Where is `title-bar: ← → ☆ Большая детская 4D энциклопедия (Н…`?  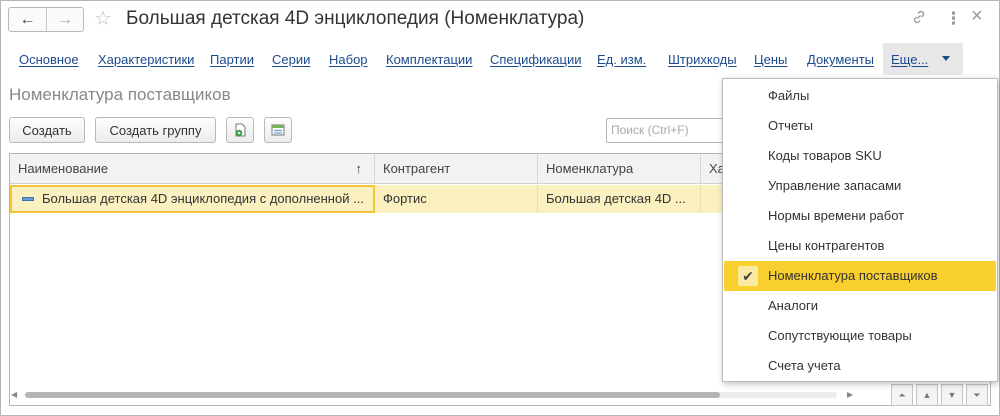 title-bar: ← → ☆ Большая детская 4D энциклопедия (Н… is located at coordinates (500, 20).